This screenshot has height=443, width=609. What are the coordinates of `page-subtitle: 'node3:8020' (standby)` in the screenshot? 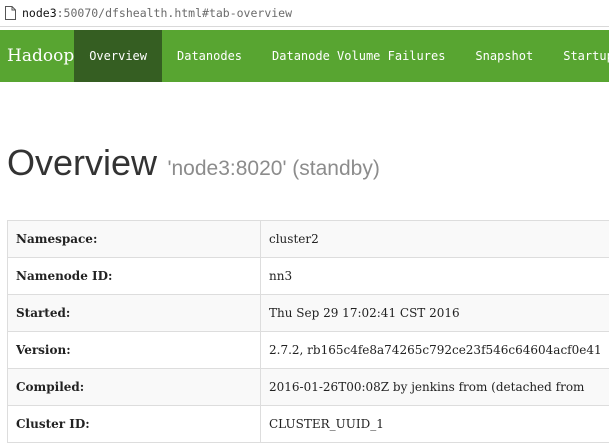 It's located at (273, 168).